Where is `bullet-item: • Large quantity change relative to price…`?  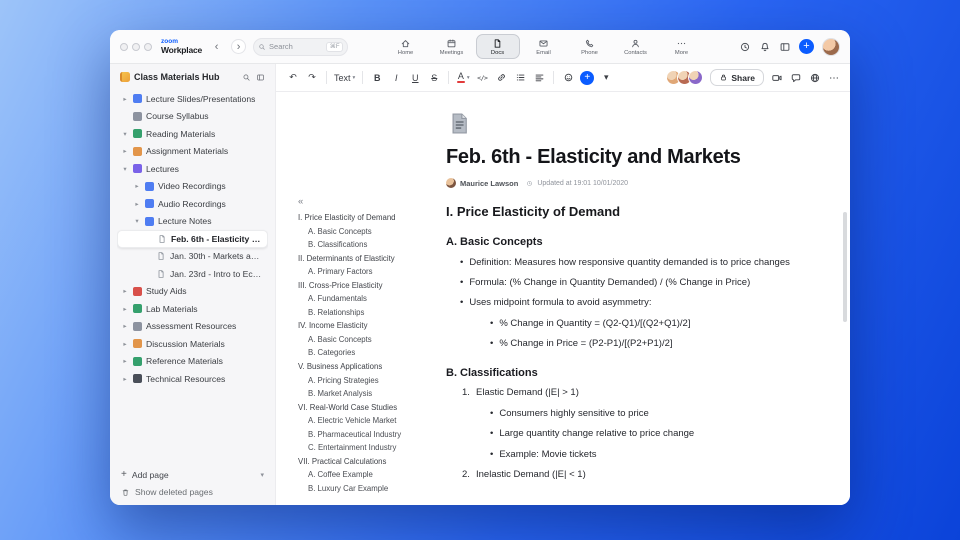
bullet-item: • Large quantity change relative to price… is located at coordinates (634, 434).